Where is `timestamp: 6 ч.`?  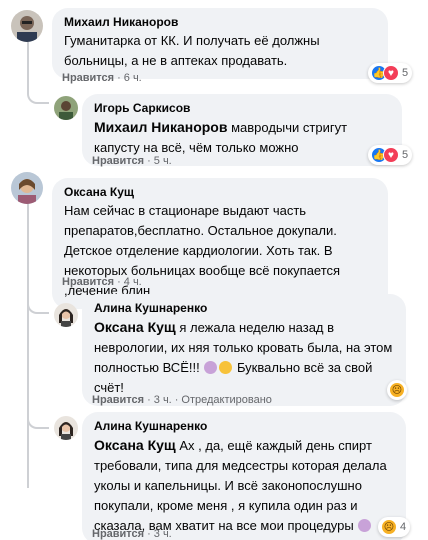 timestamp: 6 ч. is located at coordinates (133, 78).